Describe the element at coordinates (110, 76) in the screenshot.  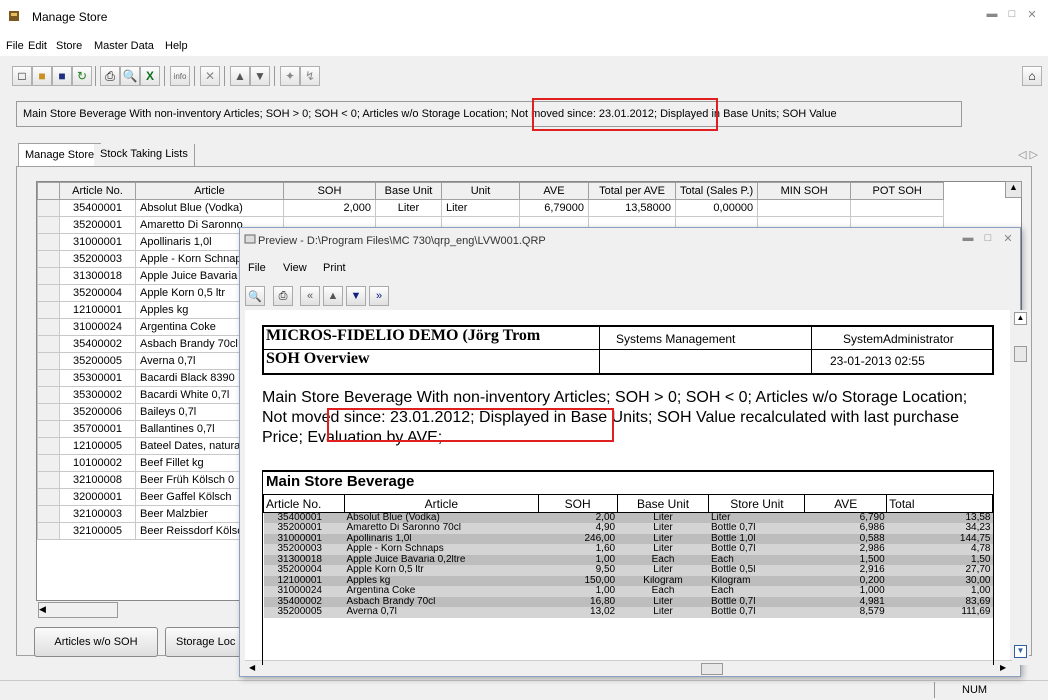
I see `print-icon: ⎙` at that location.